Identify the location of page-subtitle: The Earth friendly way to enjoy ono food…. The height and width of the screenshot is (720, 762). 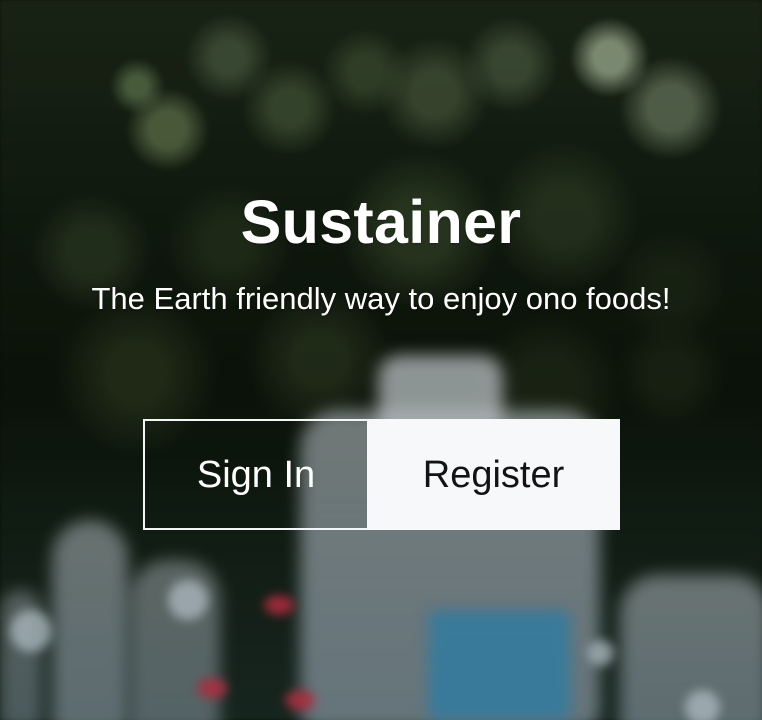
(381, 298).